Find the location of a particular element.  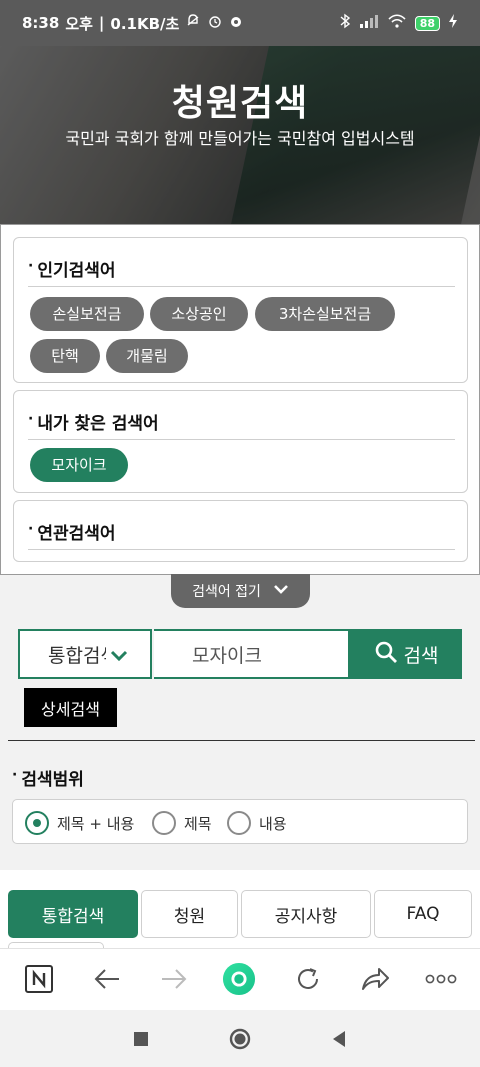

app-notification-icon is located at coordinates (236, 23).